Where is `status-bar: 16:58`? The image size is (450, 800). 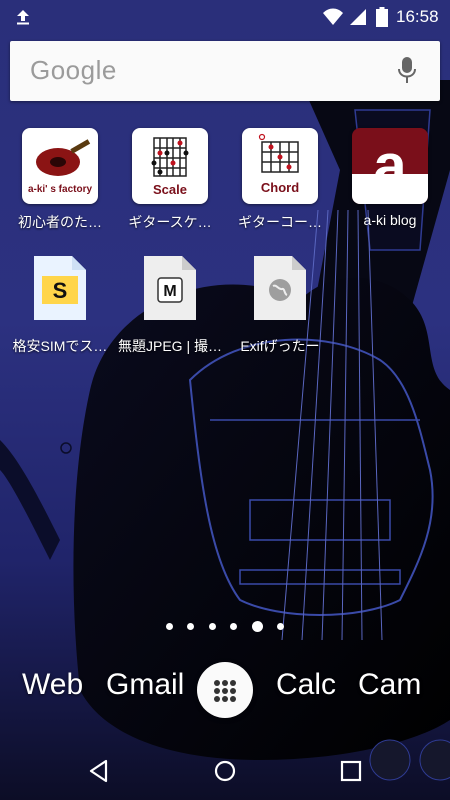
status-bar: 16:58 is located at coordinates (225, 17).